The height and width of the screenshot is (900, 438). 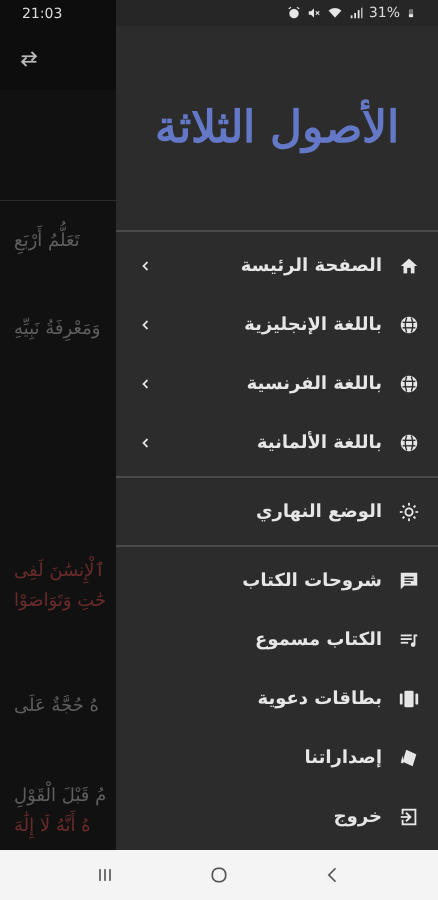 What do you see at coordinates (409, 511) in the screenshot?
I see `sun-icon` at bounding box center [409, 511].